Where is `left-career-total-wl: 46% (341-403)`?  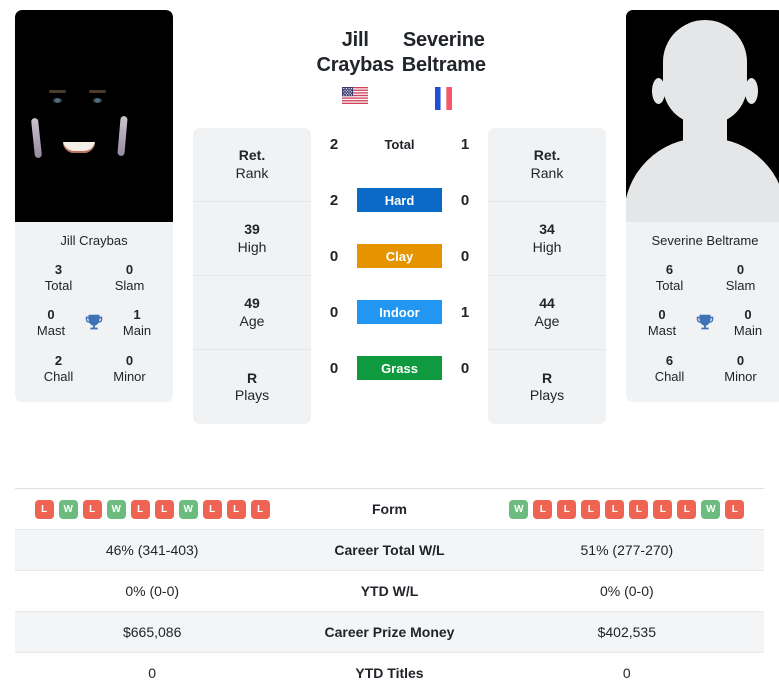
left-career-total-wl: 46% (341-403) is located at coordinates (152, 550).